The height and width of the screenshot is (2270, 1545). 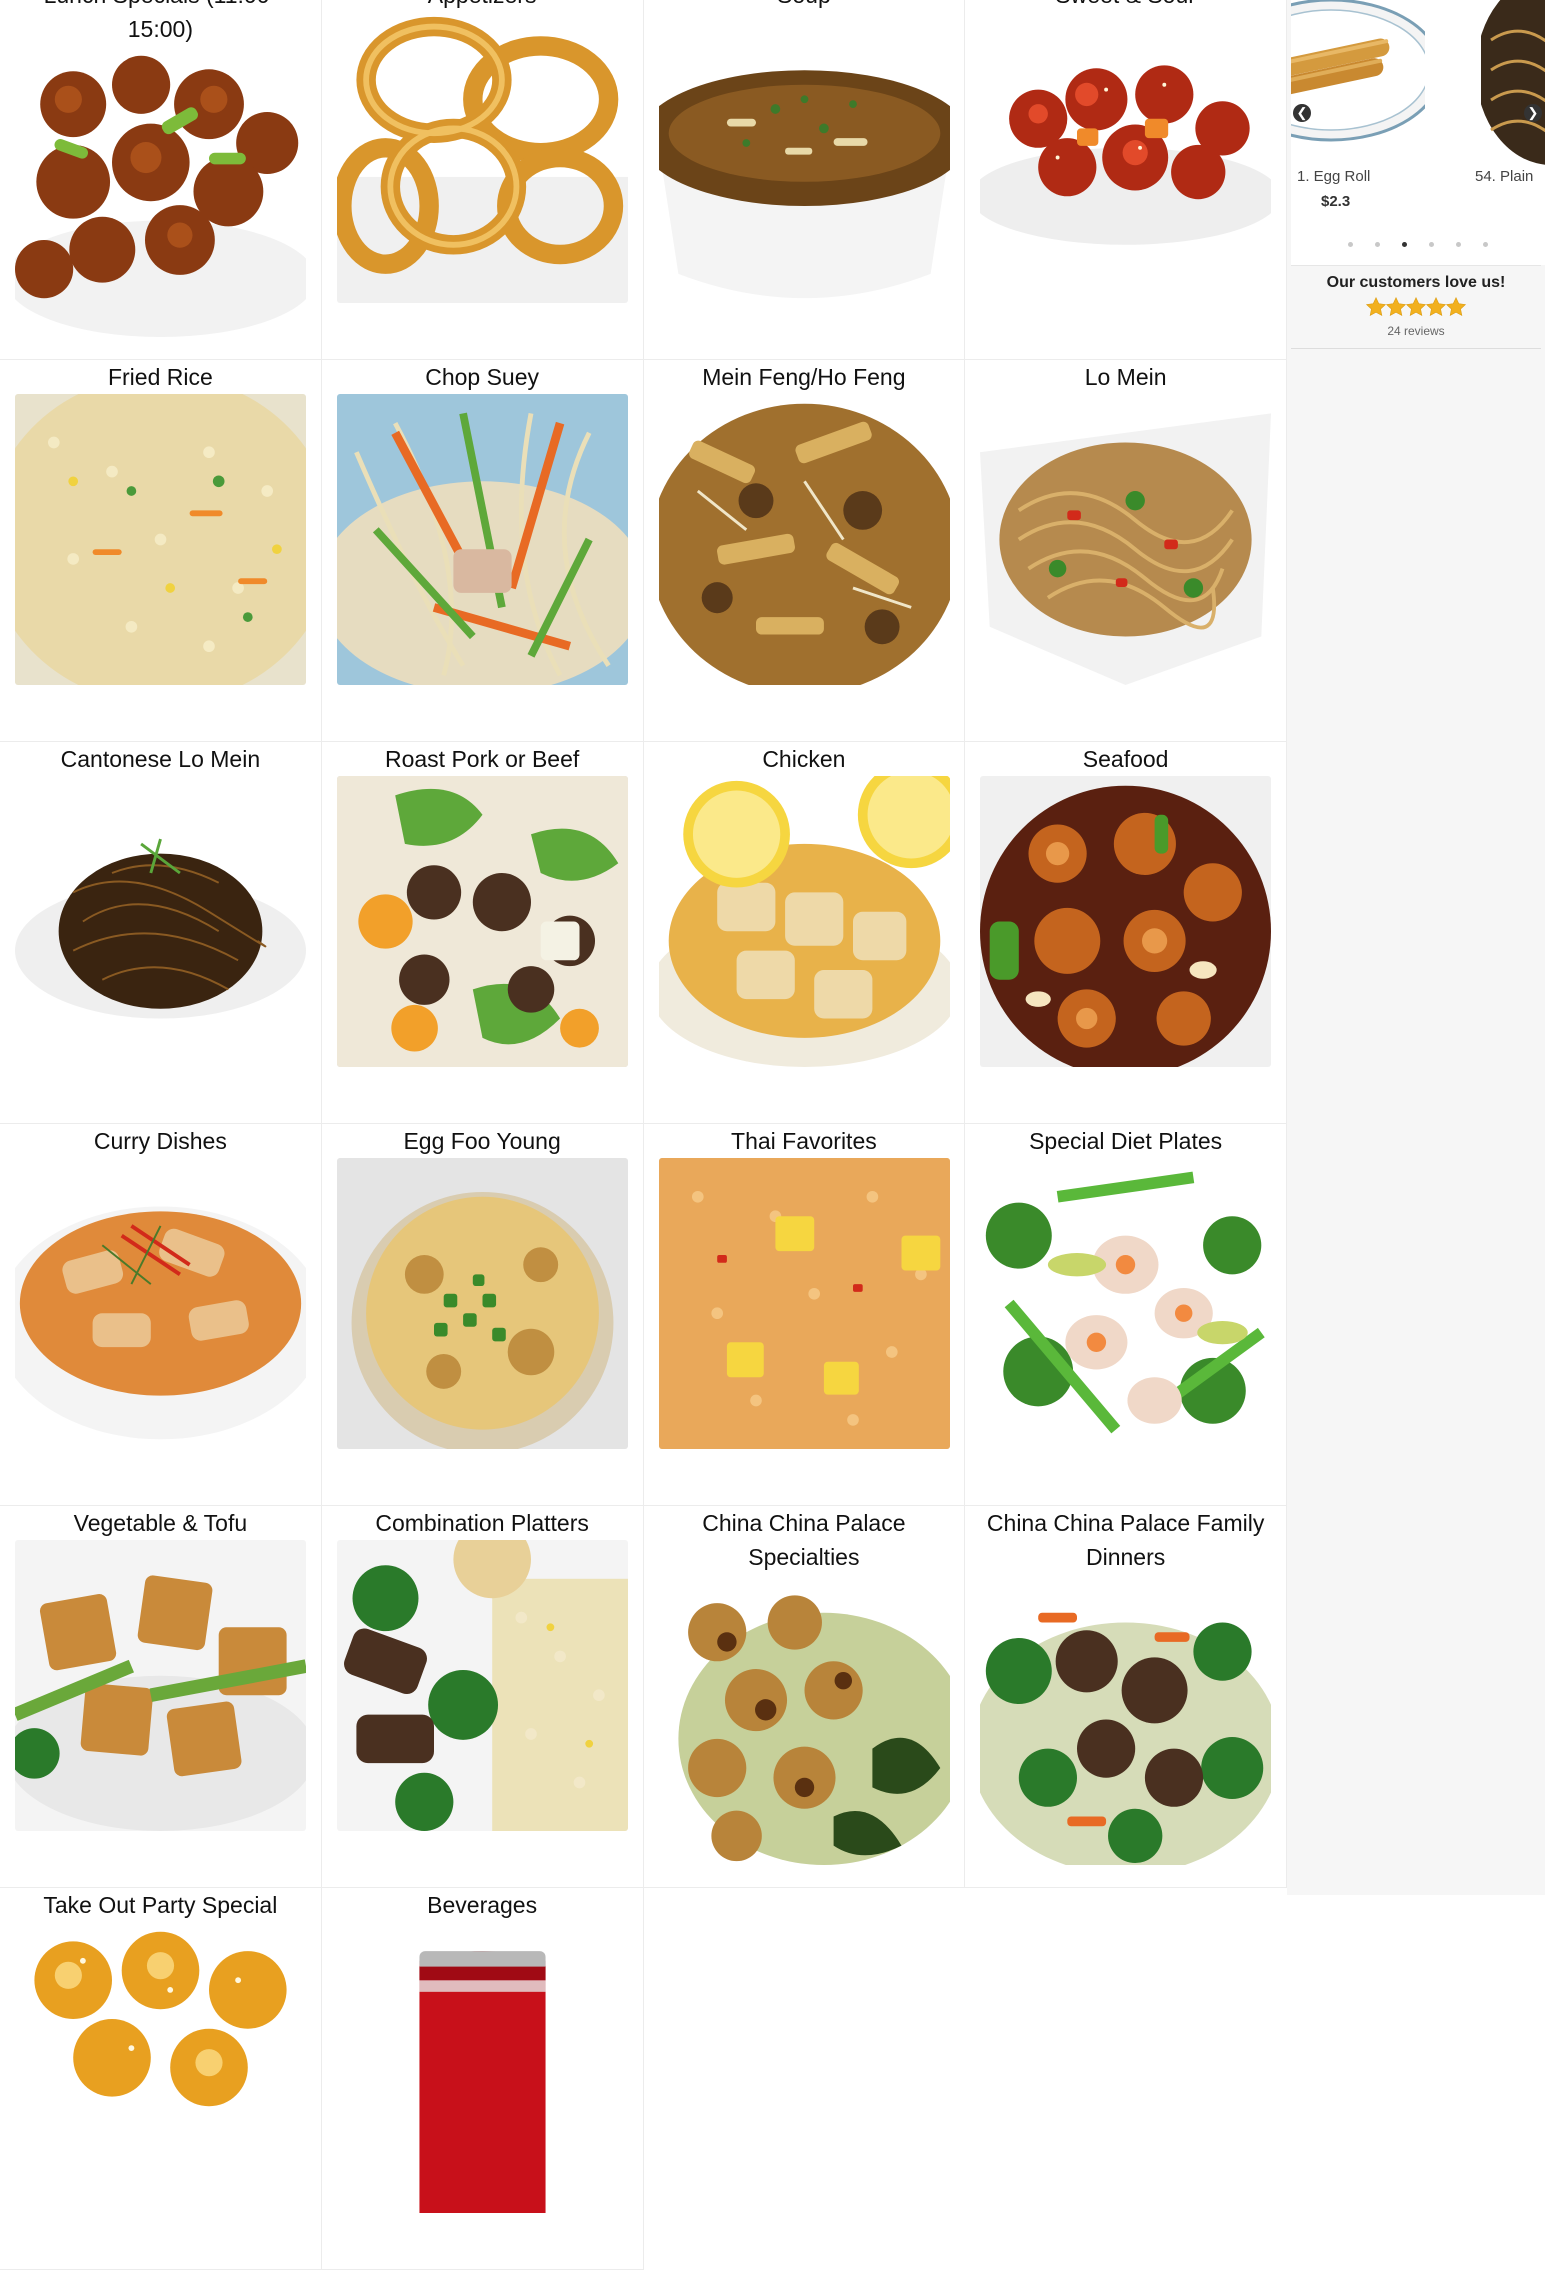 I want to click on popular-items-carousel: ❮ ❯ 1. Egg Roll $2.3 54. Plain, so click(x=1418, y=132).